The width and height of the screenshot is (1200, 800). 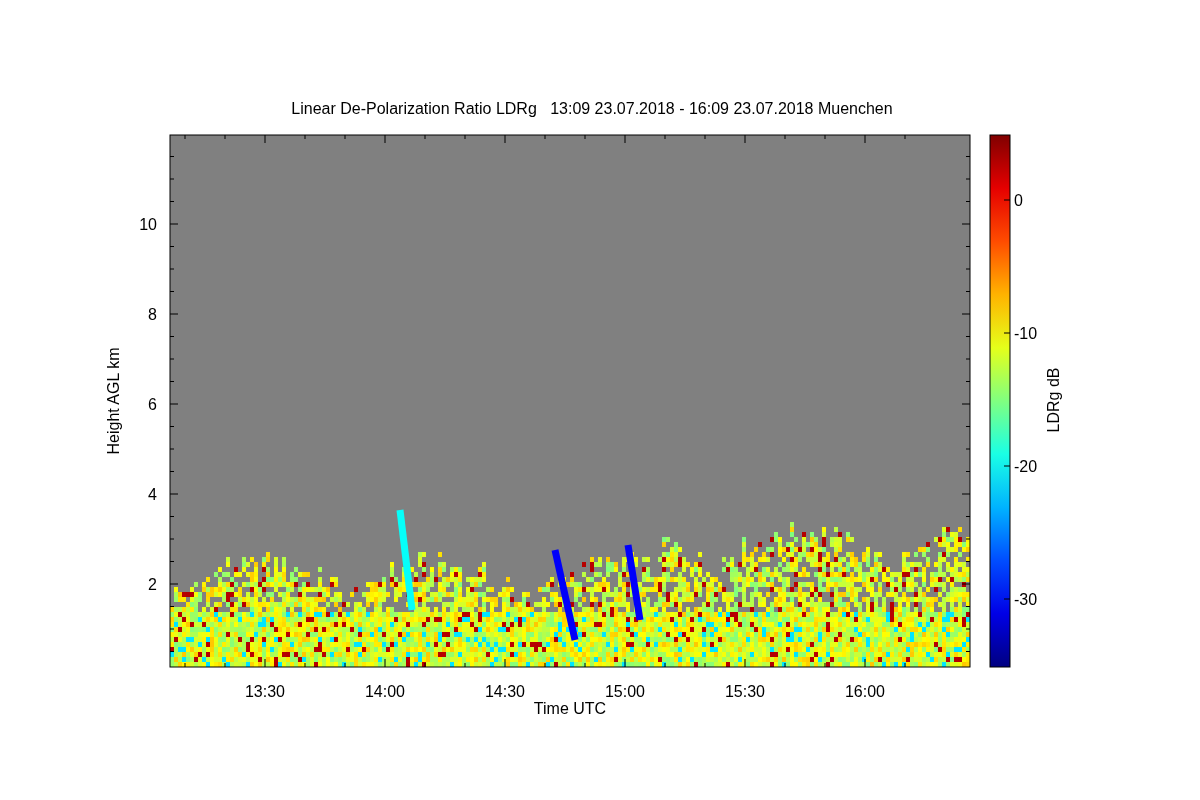 I want to click on chart-title: Linear De-Polarization Ratio LDRg 13:09 23.07.2018 - 16:09 23.07.2018 Muenchen, so click(x=592, y=108).